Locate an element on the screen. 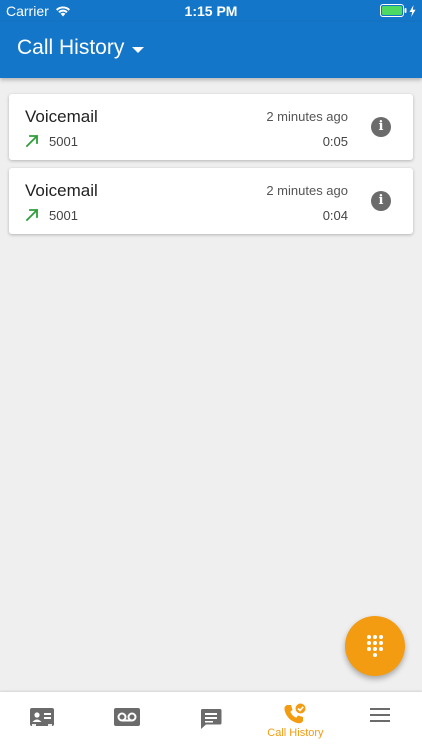 The width and height of the screenshot is (422, 750). tab-call-history: Call History is located at coordinates (295, 721).